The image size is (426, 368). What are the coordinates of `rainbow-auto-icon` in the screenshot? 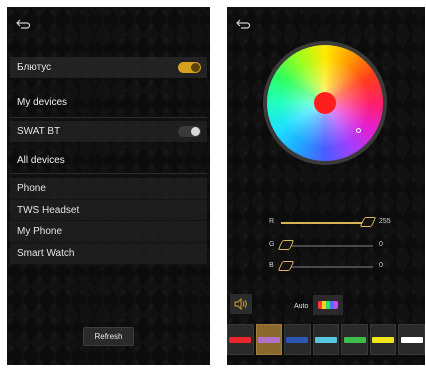 It's located at (328, 305).